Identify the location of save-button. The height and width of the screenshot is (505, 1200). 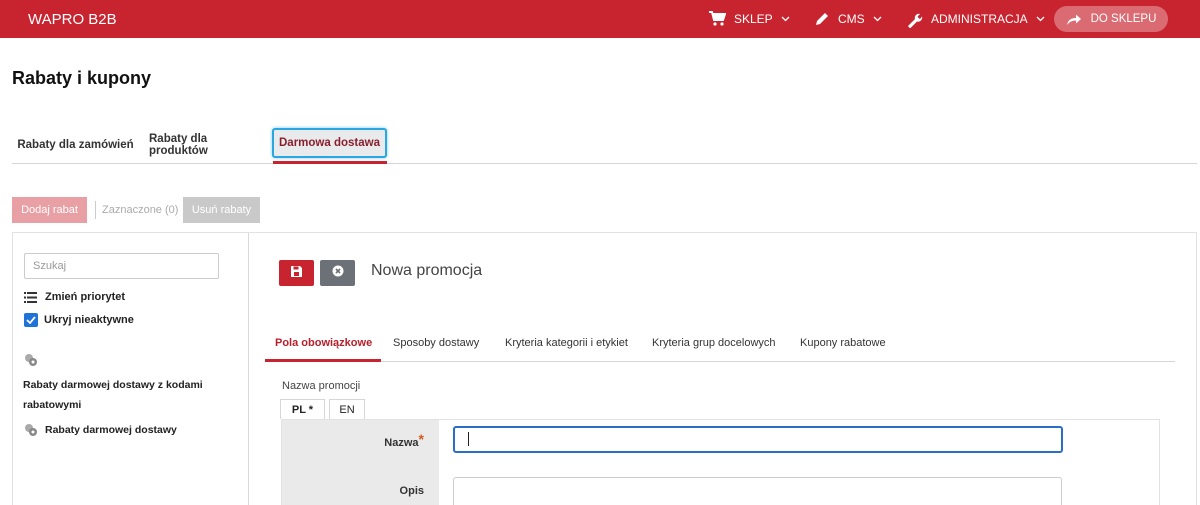
(296, 273).